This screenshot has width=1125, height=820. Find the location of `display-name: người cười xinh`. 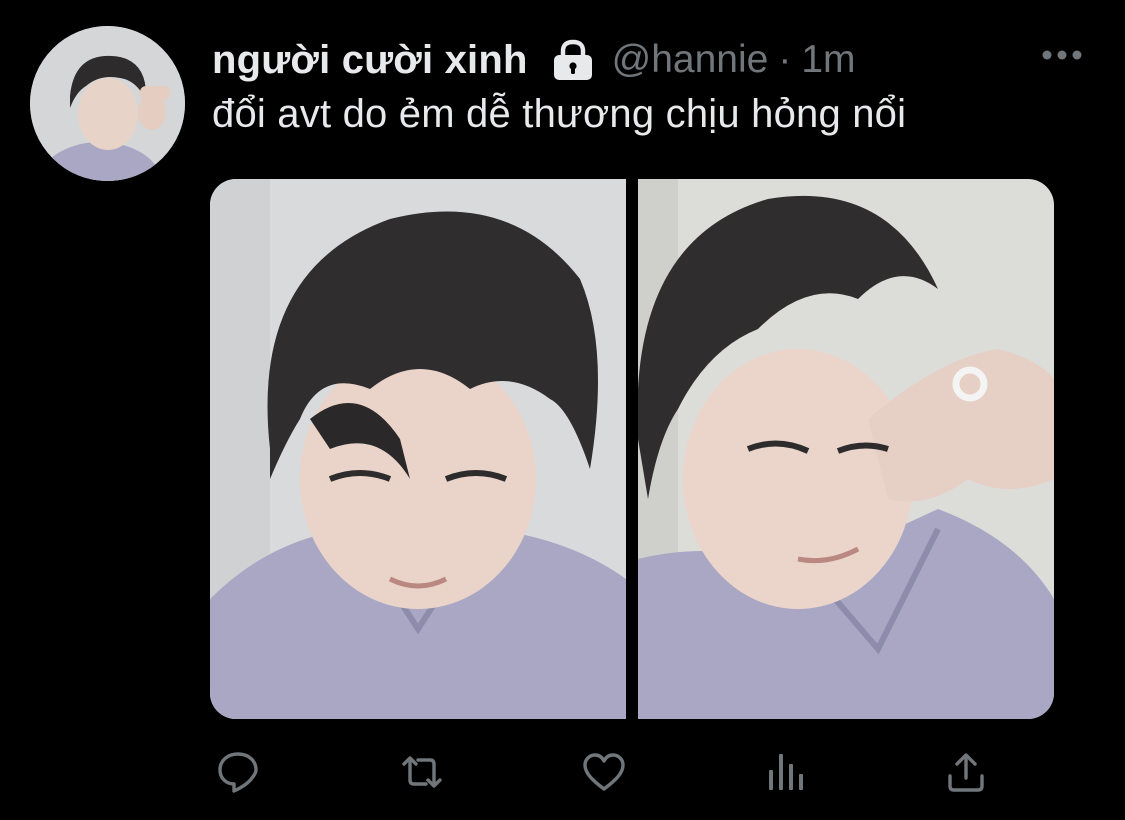

display-name: người cười xinh is located at coordinates (370, 60).